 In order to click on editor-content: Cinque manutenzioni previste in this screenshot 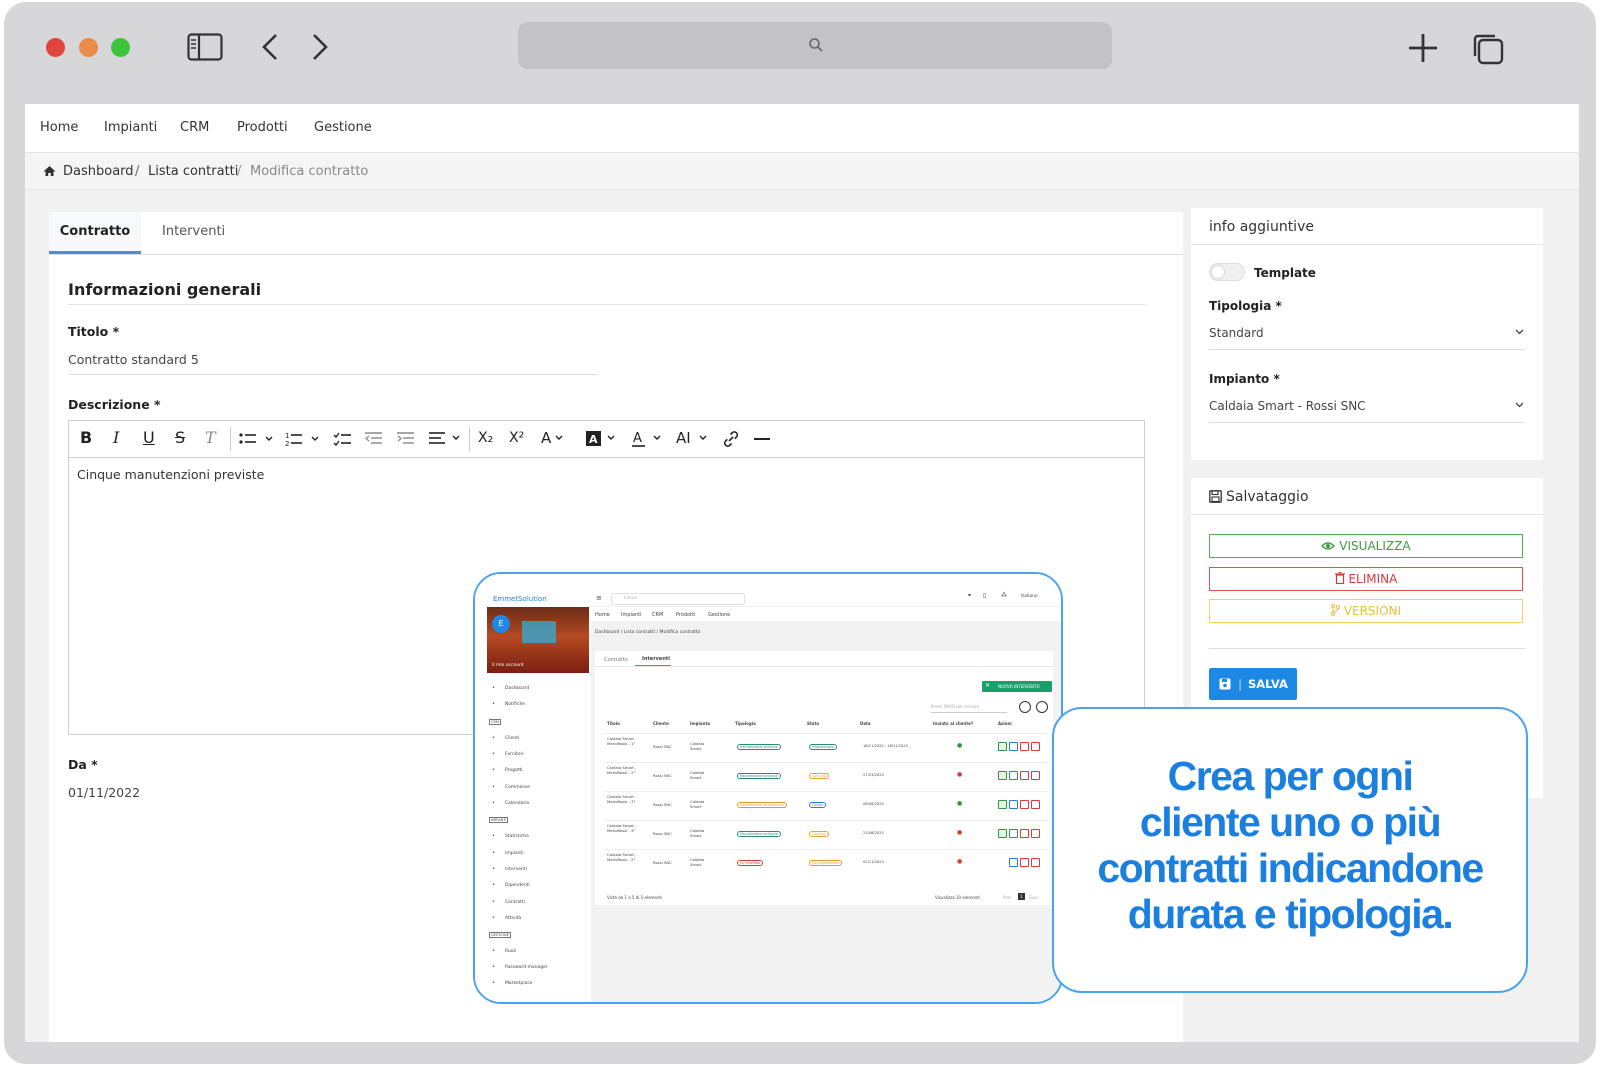, I will do `click(170, 474)`.